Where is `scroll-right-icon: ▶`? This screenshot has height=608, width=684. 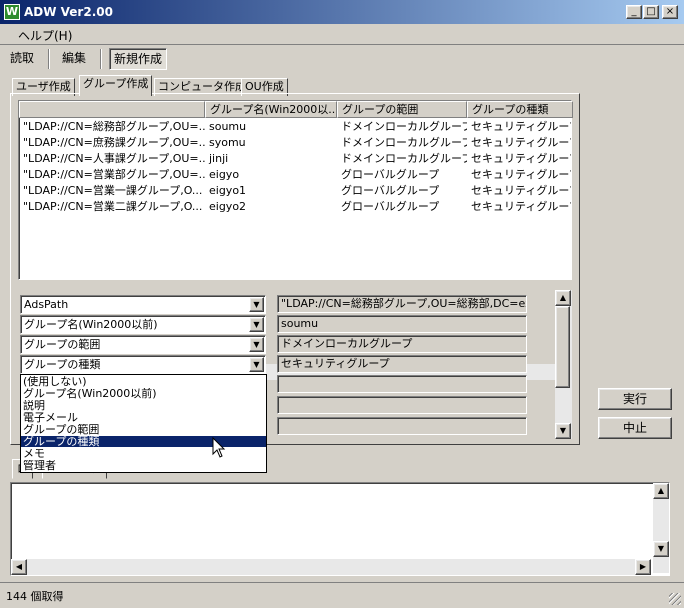 scroll-right-icon: ▶ is located at coordinates (643, 567).